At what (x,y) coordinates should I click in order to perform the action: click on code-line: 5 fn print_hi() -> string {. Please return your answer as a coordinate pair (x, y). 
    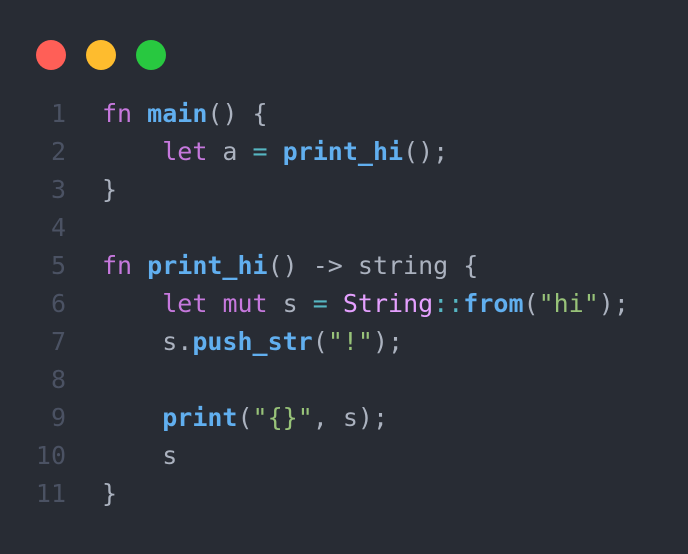
    Looking at the image, I should click on (344, 266).